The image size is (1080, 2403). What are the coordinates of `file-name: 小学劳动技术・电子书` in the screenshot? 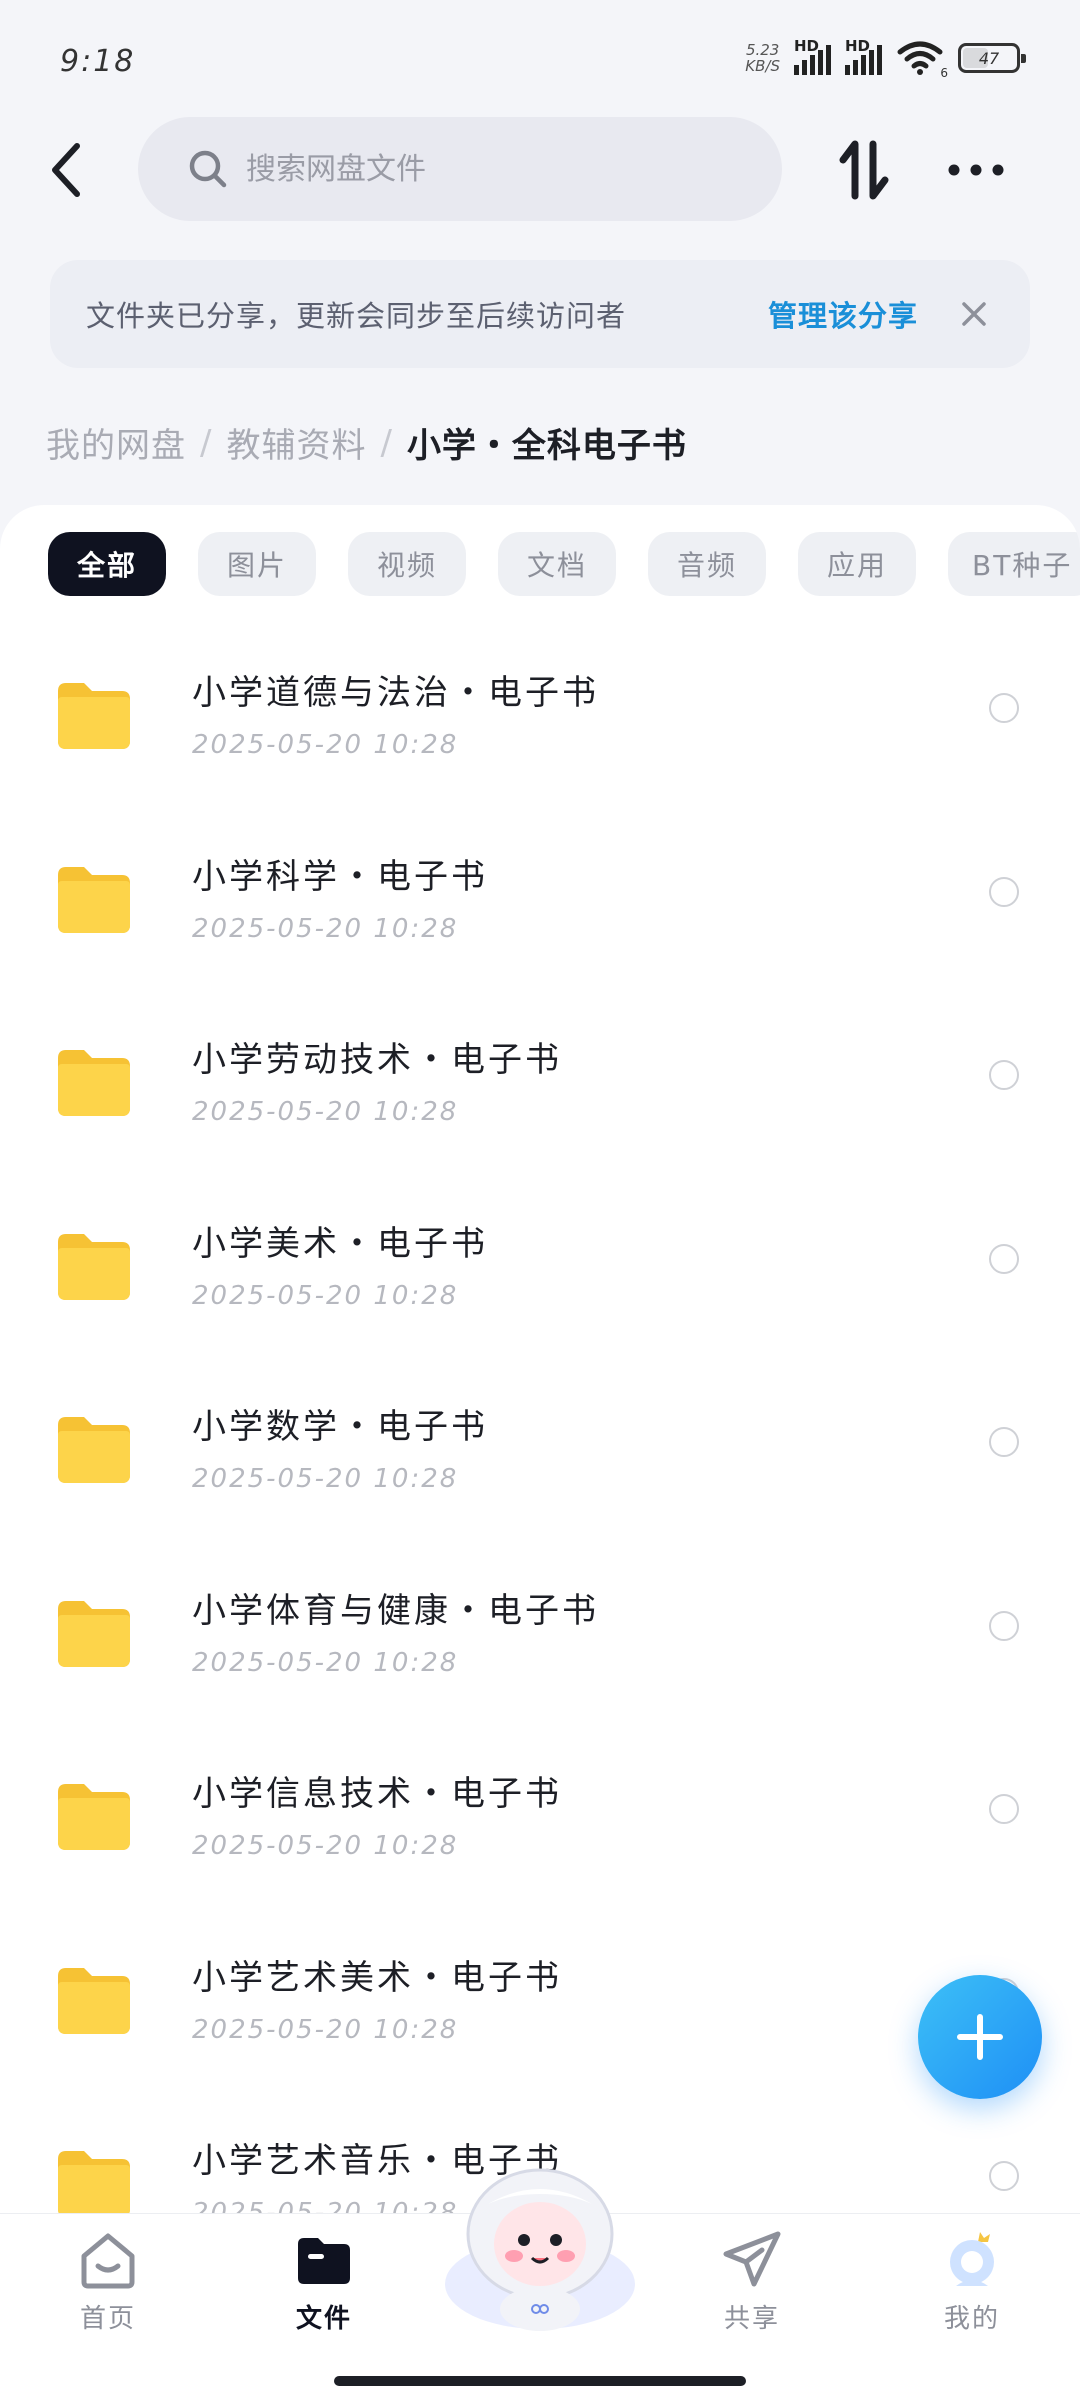 It's located at (377, 1060).